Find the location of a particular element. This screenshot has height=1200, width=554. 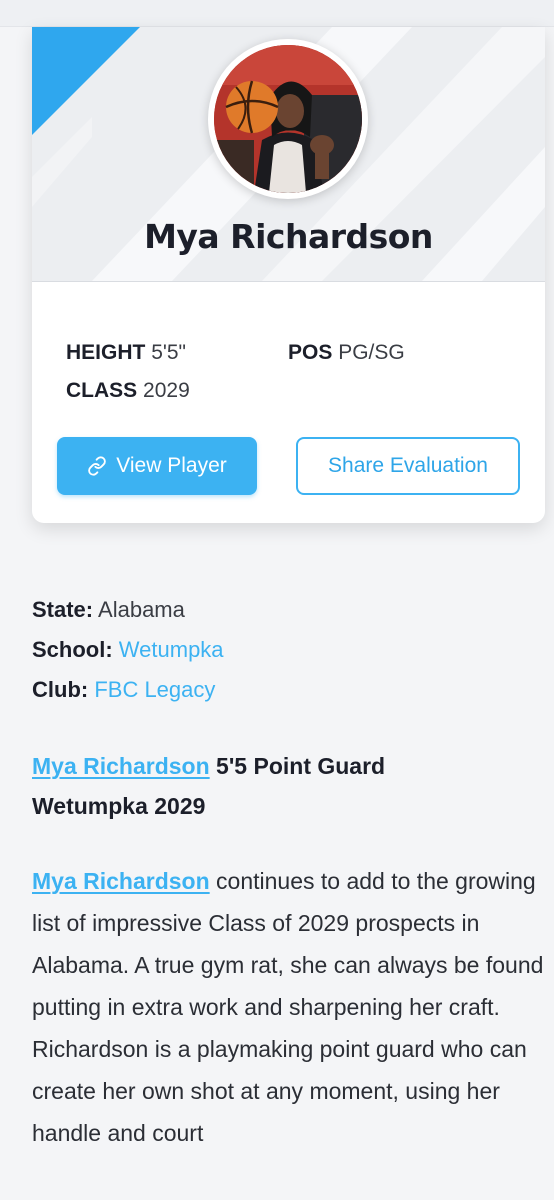

state-row: State: Alabama is located at coordinates (108, 610).